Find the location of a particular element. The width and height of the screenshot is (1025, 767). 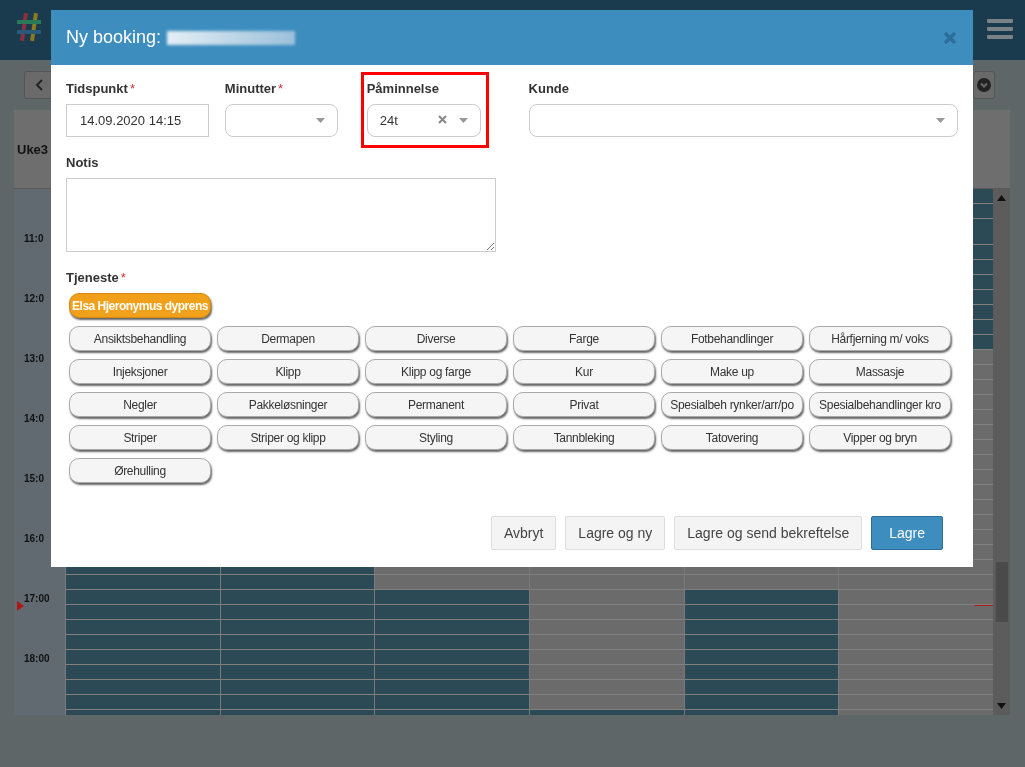

service-chip: Spesialbehandlinger kro is located at coordinates (880, 404).